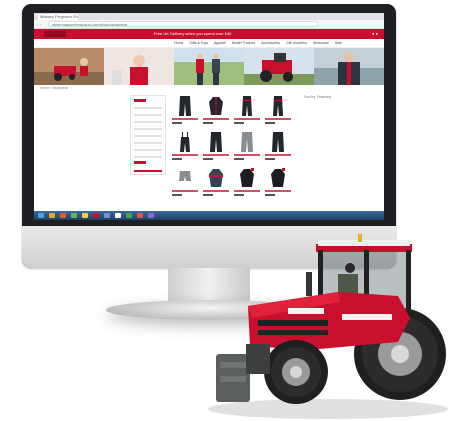 Image resolution: width=457 pixels, height=421 pixels. What do you see at coordinates (279, 66) in the screenshot?
I see `banner-panel-tractor` at bounding box center [279, 66].